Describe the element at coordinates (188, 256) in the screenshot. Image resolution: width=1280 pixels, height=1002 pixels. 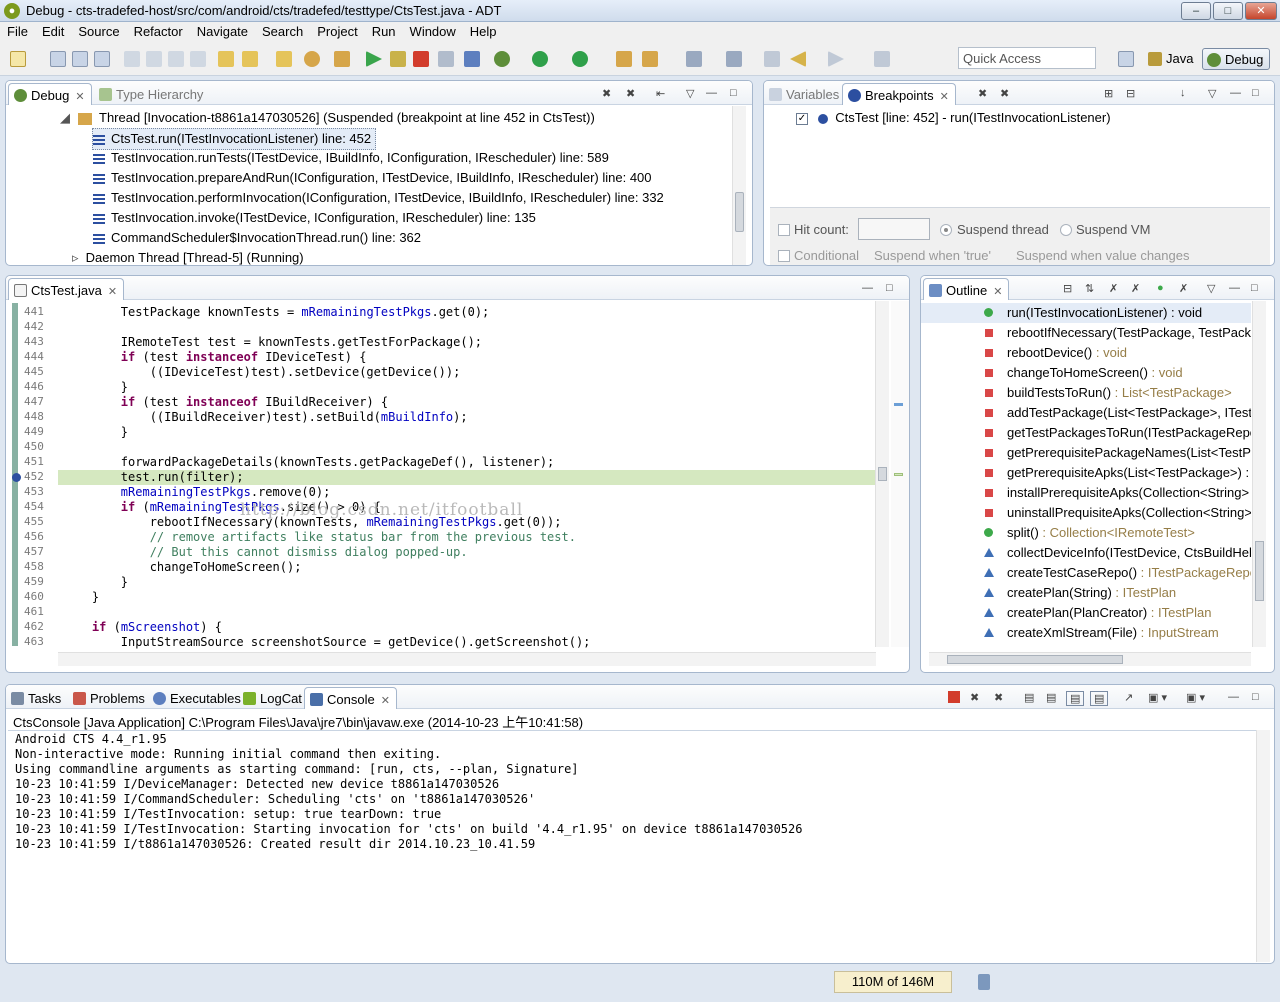
I see `daemon-thread-row: ▹ Daemon Thread [Thread-5] (Running)` at that location.